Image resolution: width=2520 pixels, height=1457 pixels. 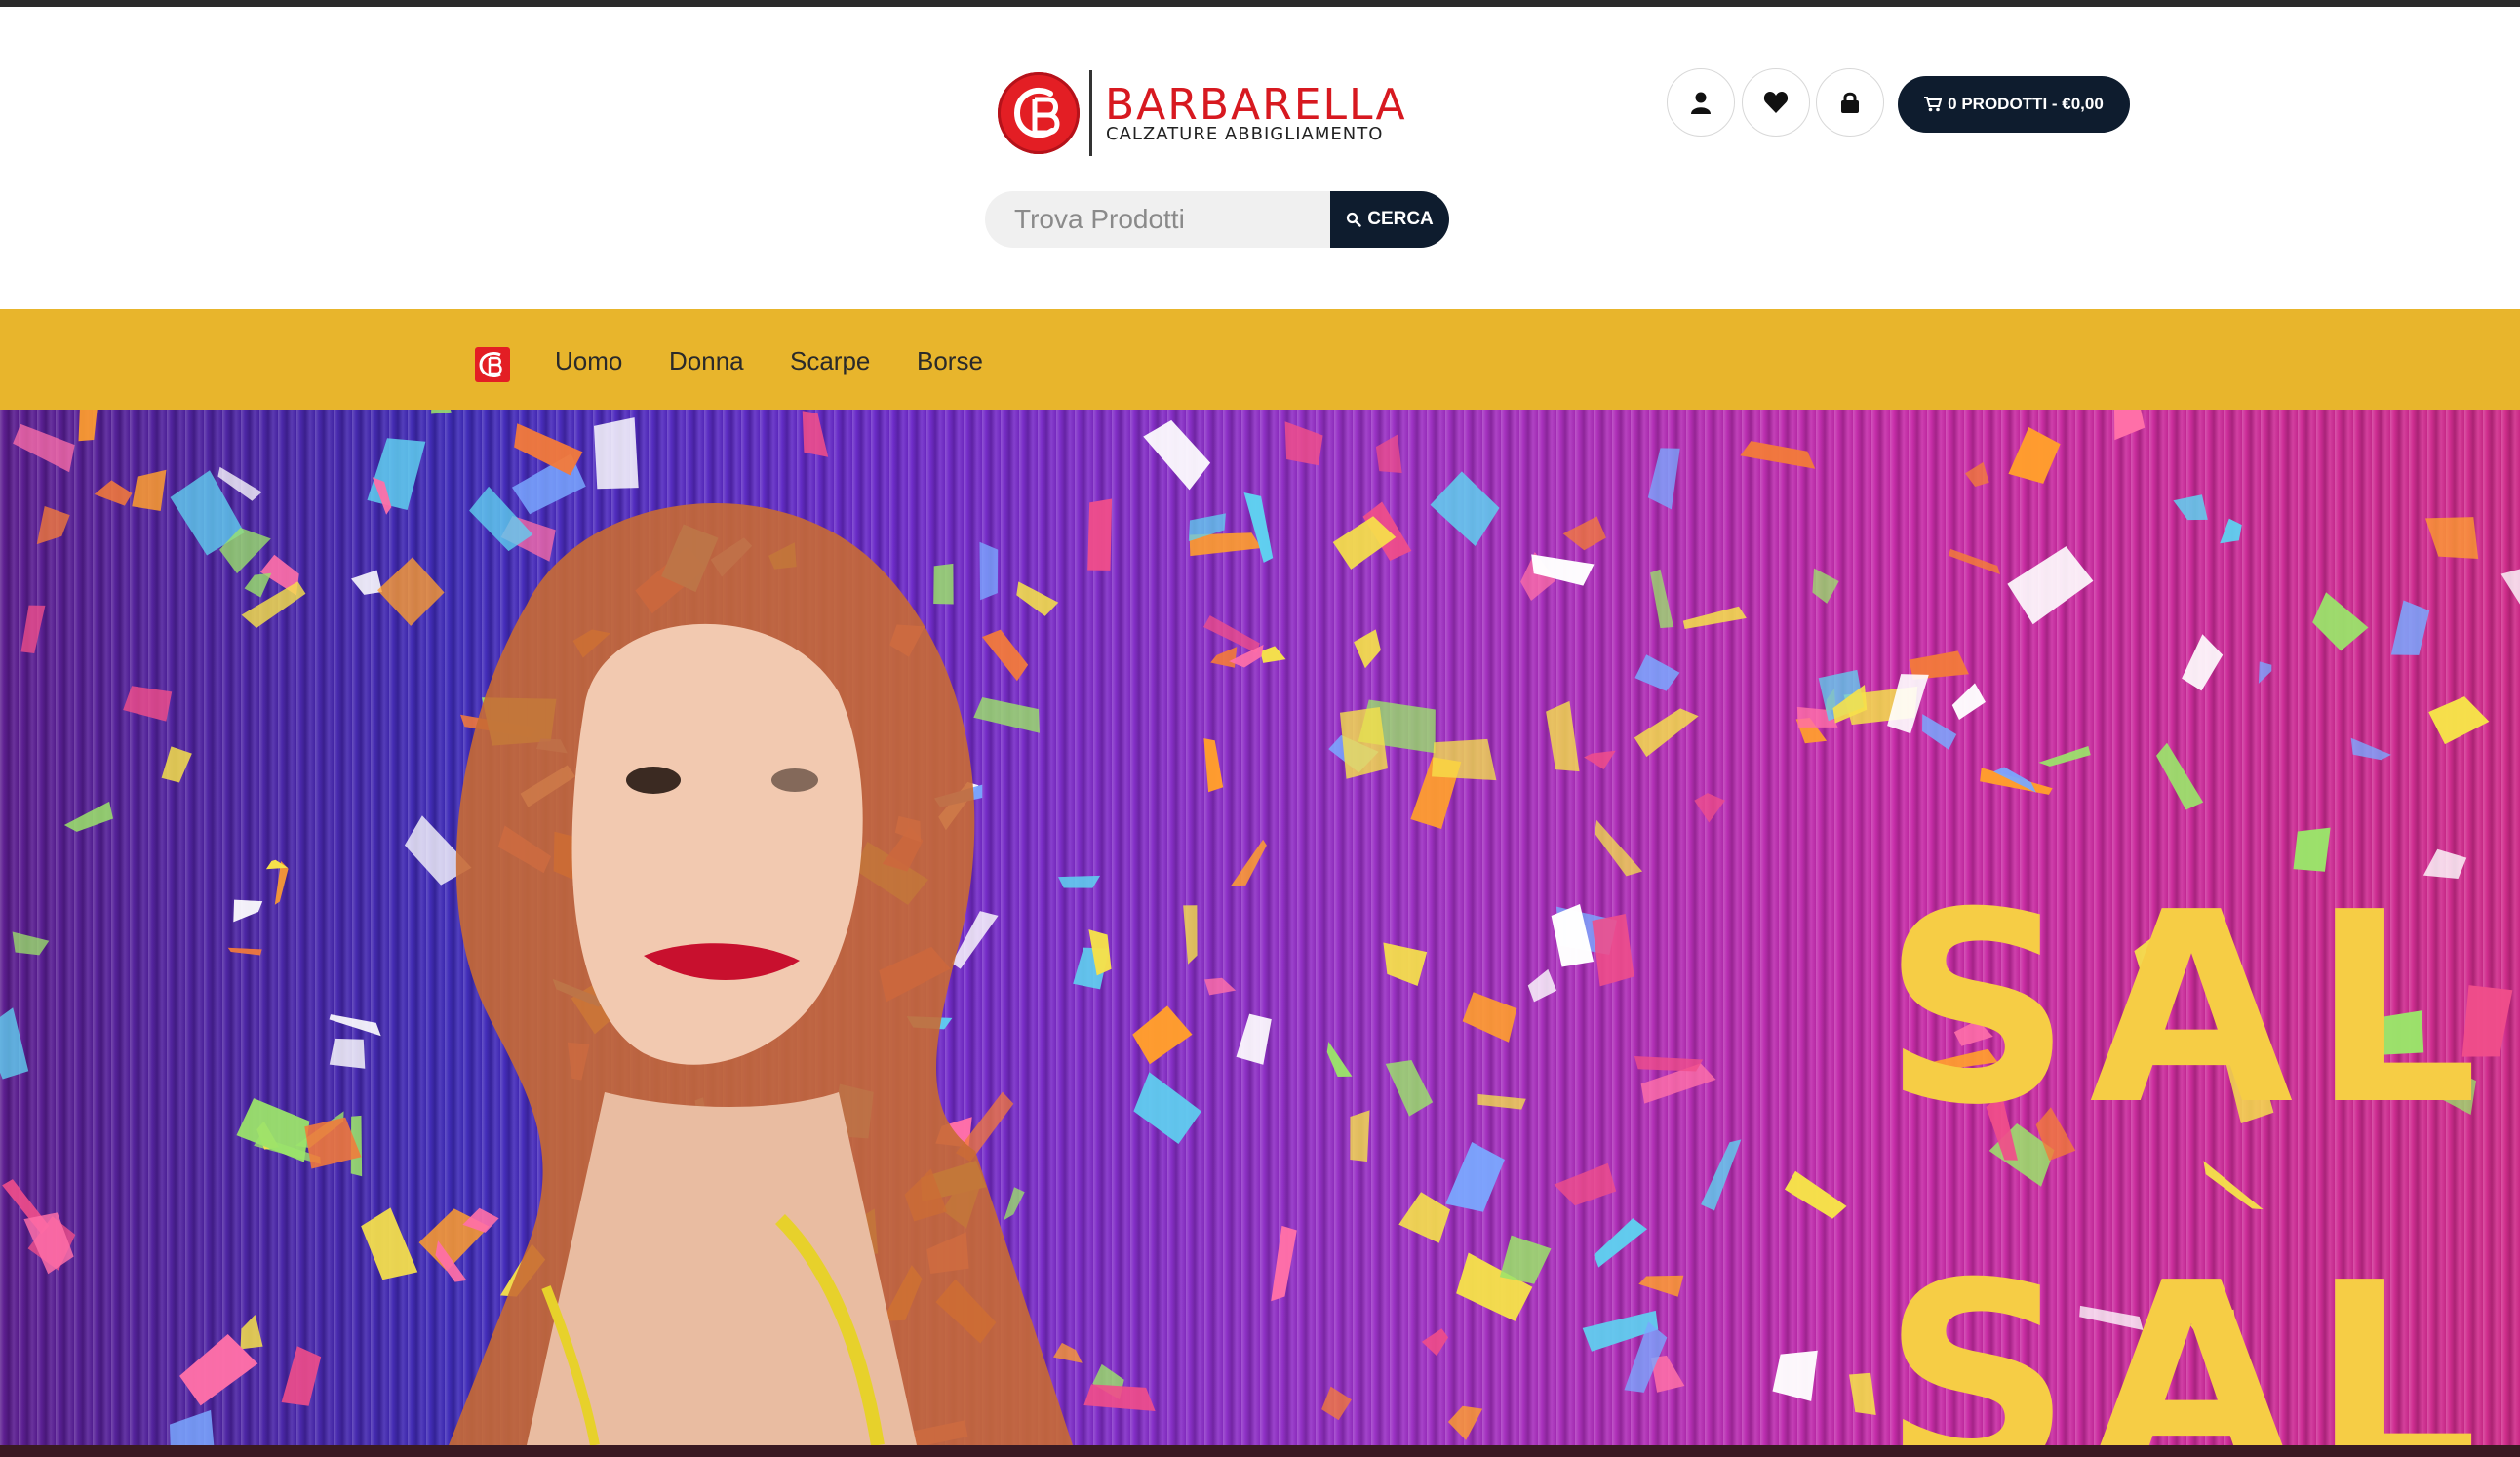 What do you see at coordinates (1256, 105) in the screenshot?
I see `brand-name: BARBARELLA` at bounding box center [1256, 105].